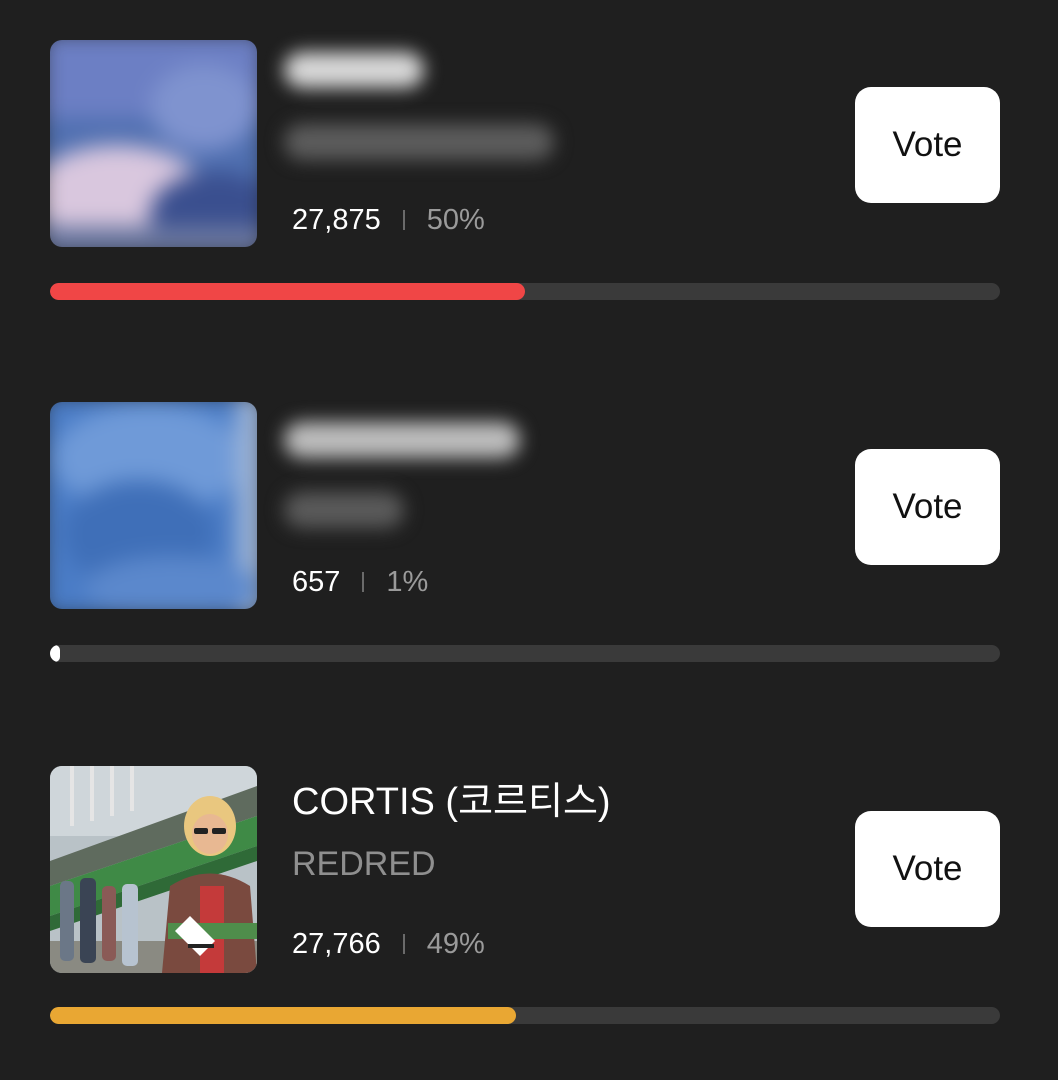  I want to click on vote-percent: 1%, so click(407, 581).